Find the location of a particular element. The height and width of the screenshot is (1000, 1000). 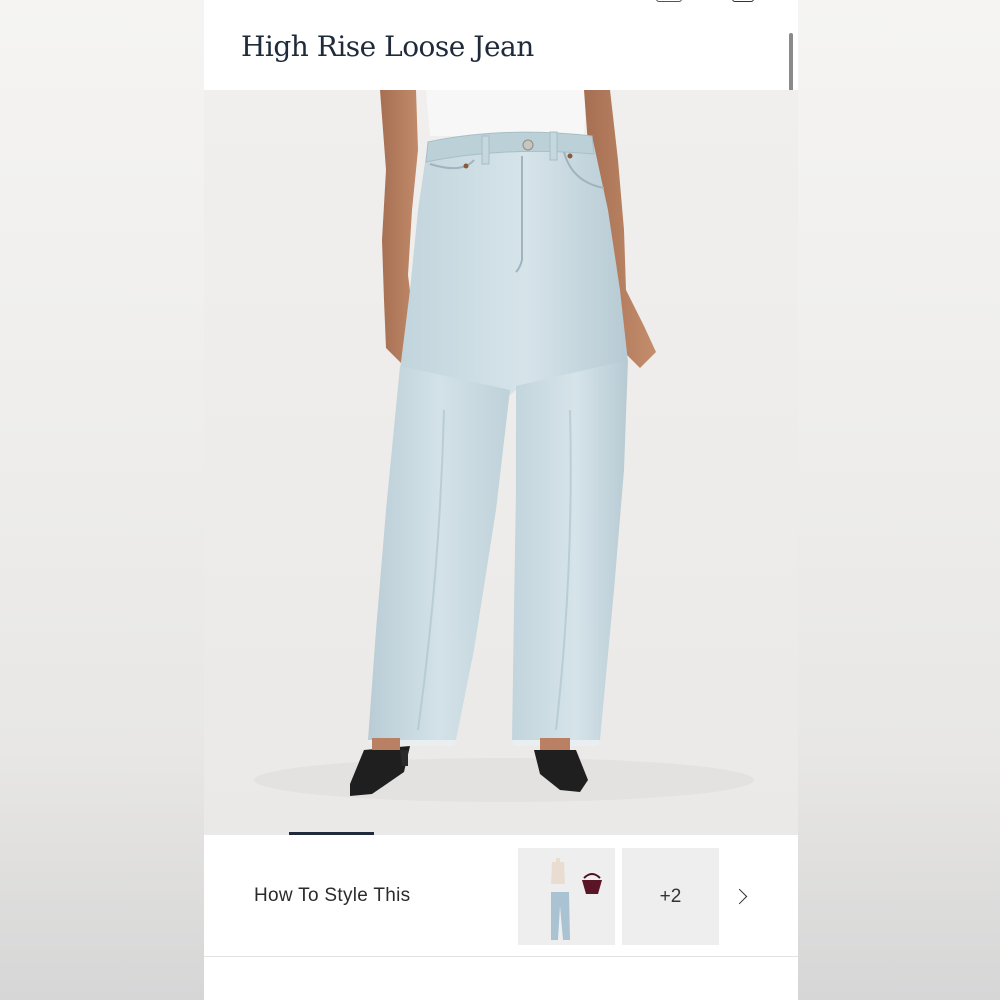

belt-loop-right is located at coordinates (553, 146).